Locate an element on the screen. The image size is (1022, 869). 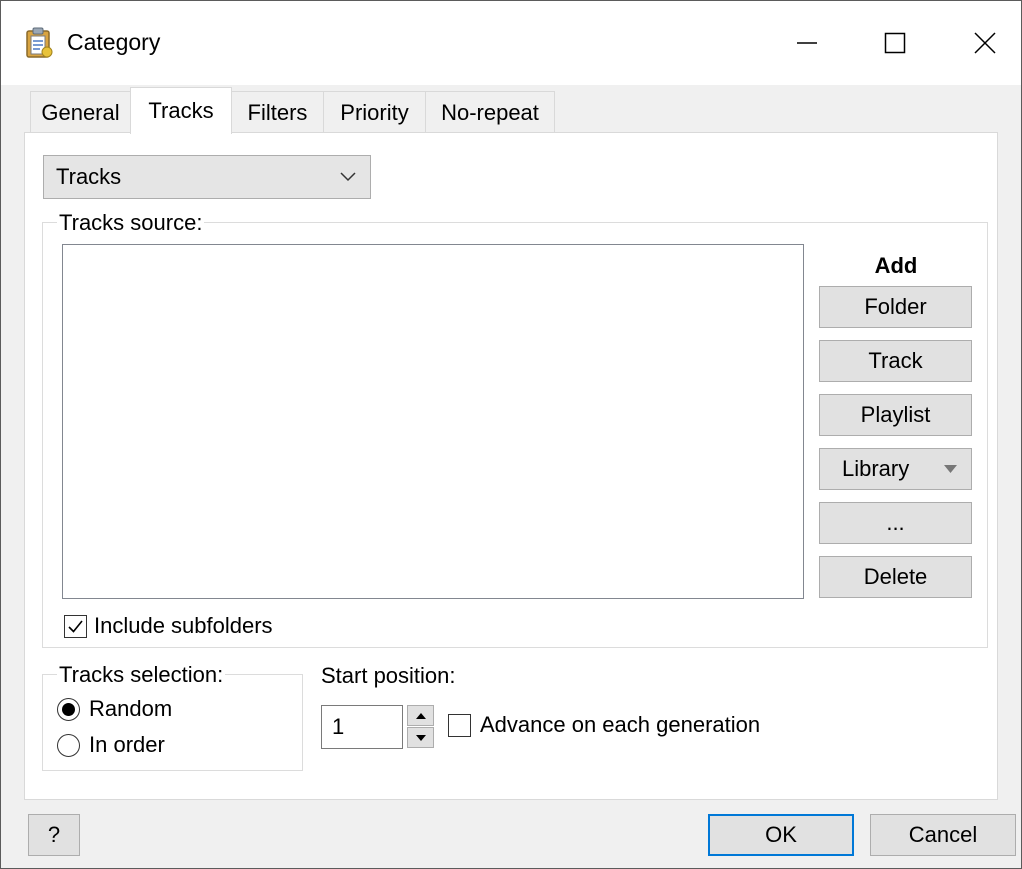
tab-filters-label: Filters is located at coordinates (277, 112).